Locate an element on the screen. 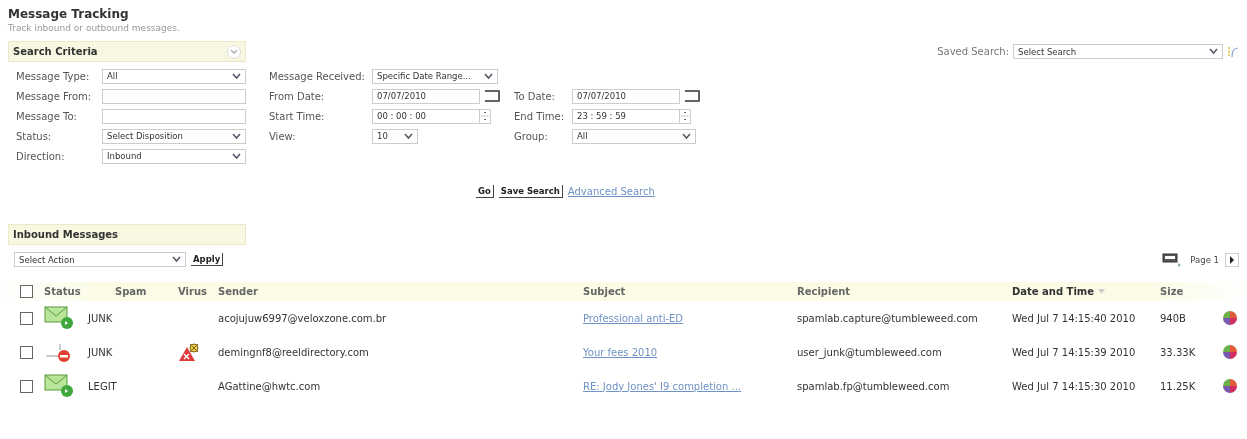 The image size is (1247, 439). time-field: 00 : 00 : 00 is located at coordinates (426, 116).